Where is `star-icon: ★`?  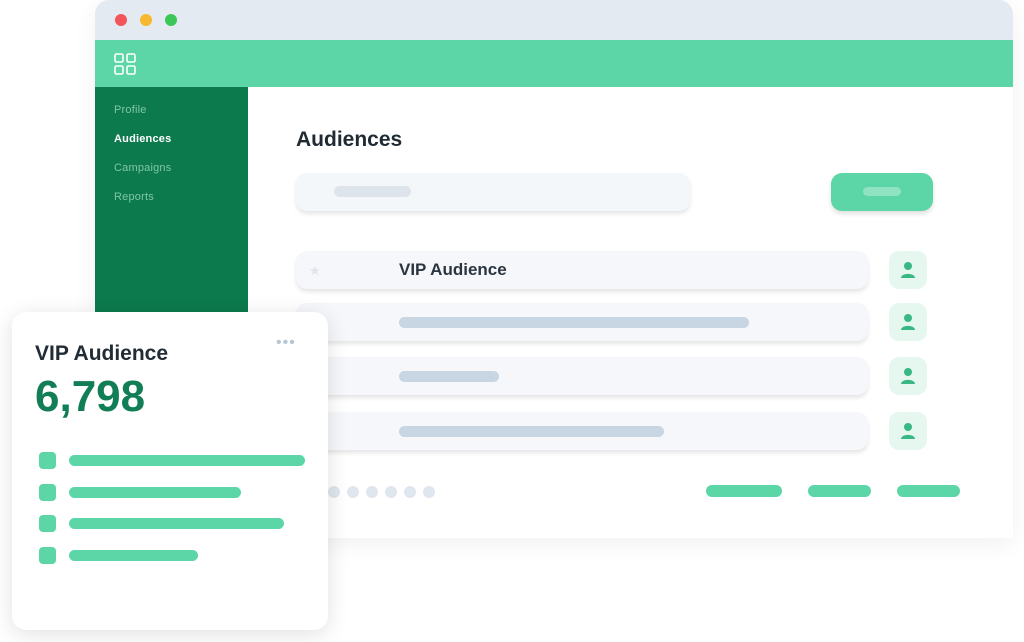
star-icon: ★ is located at coordinates (315, 271).